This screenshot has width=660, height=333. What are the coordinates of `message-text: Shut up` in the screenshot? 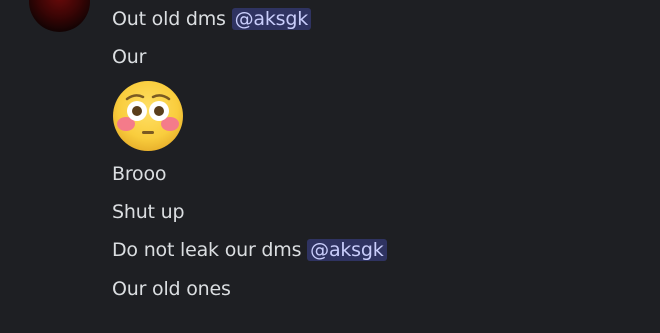 It's located at (148, 212).